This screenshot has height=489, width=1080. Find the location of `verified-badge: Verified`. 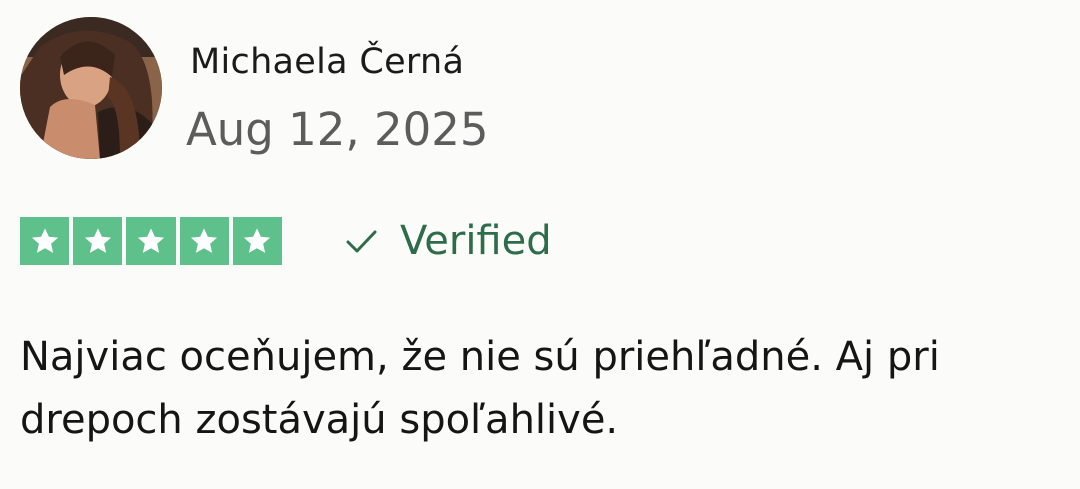

verified-badge: Verified is located at coordinates (447, 241).